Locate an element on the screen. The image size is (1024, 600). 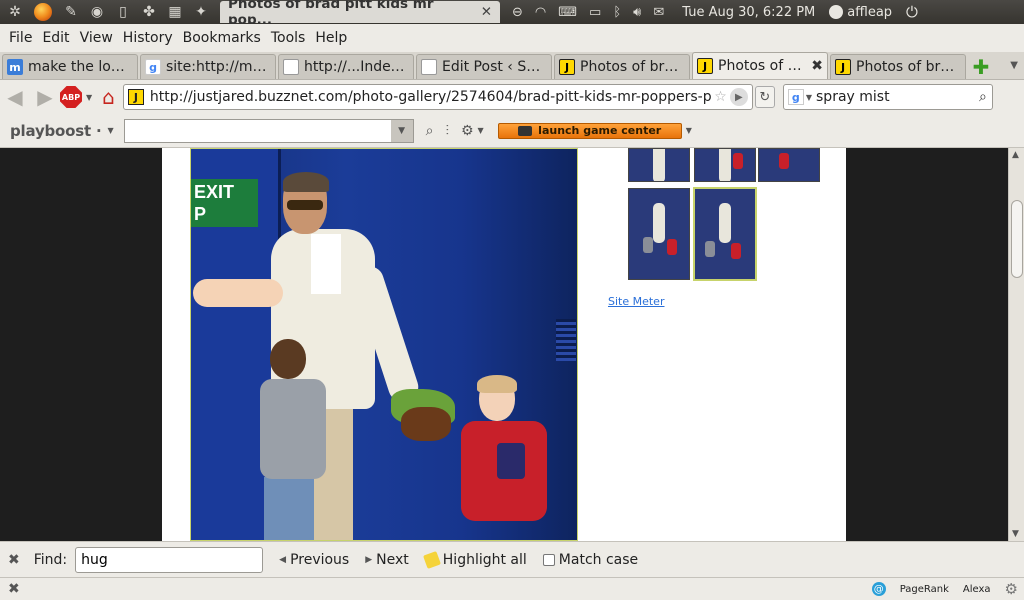
find-previous-button: ◀ Previous is located at coordinates (314, 560).